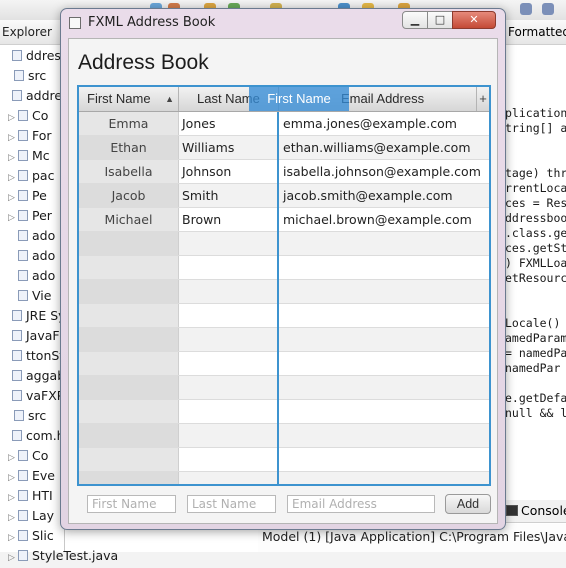 This screenshot has width=566, height=568. Describe the element at coordinates (384, 147) in the screenshot. I see `table-cell-email: ethan.williams@example.com` at that location.